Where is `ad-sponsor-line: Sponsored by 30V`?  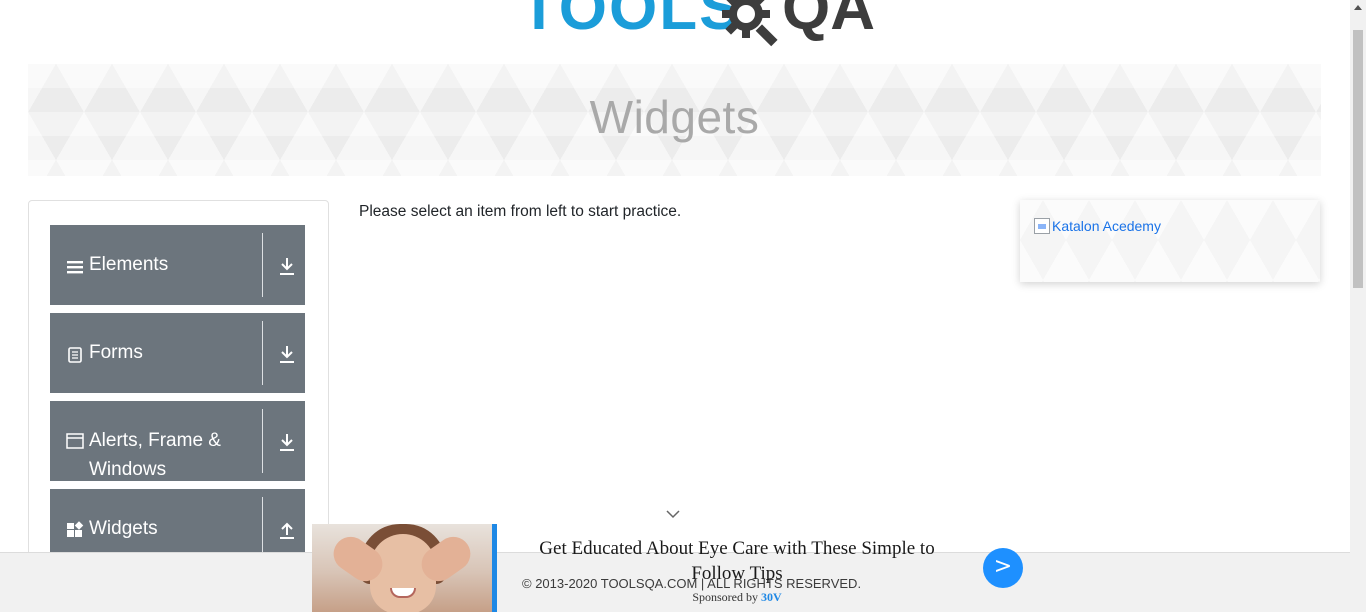 ad-sponsor-line: Sponsored by 30V is located at coordinates (737, 597).